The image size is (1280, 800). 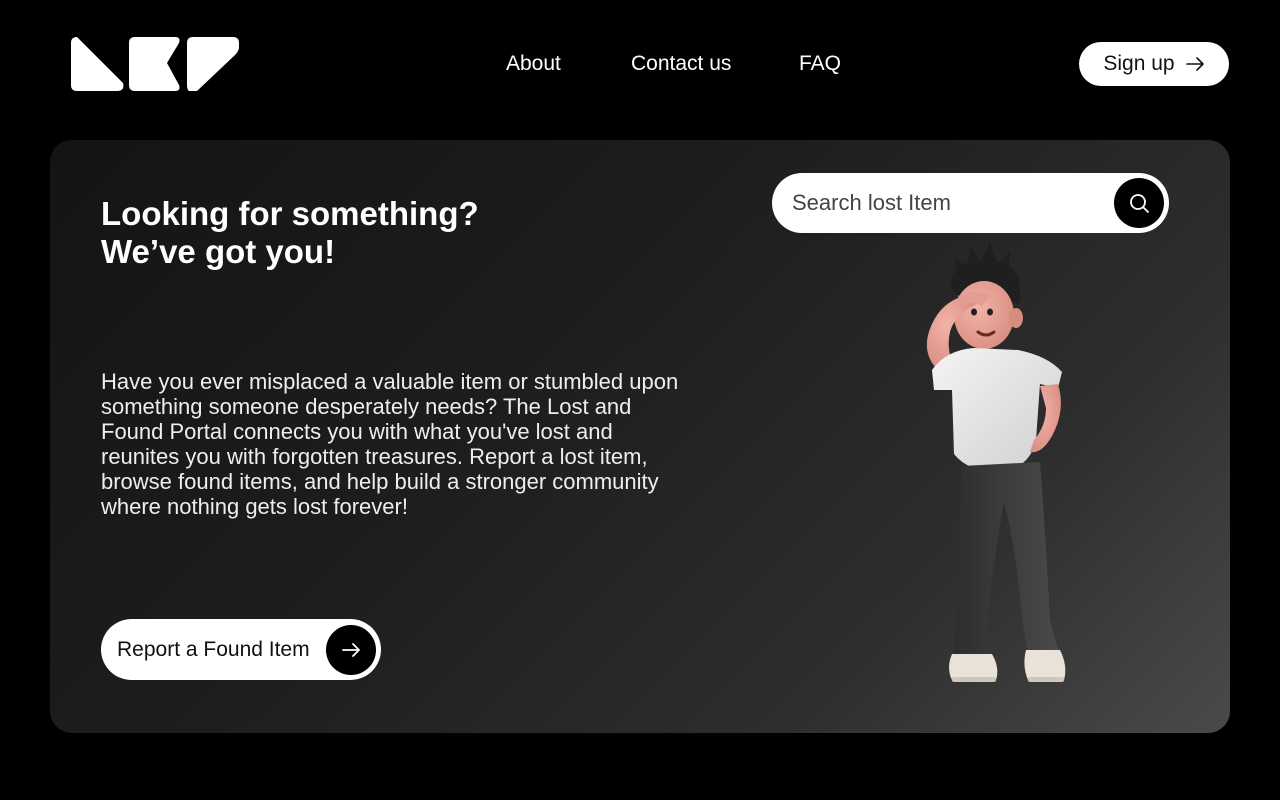 I want to click on nav-contact-us: Contact us, so click(x=681, y=64).